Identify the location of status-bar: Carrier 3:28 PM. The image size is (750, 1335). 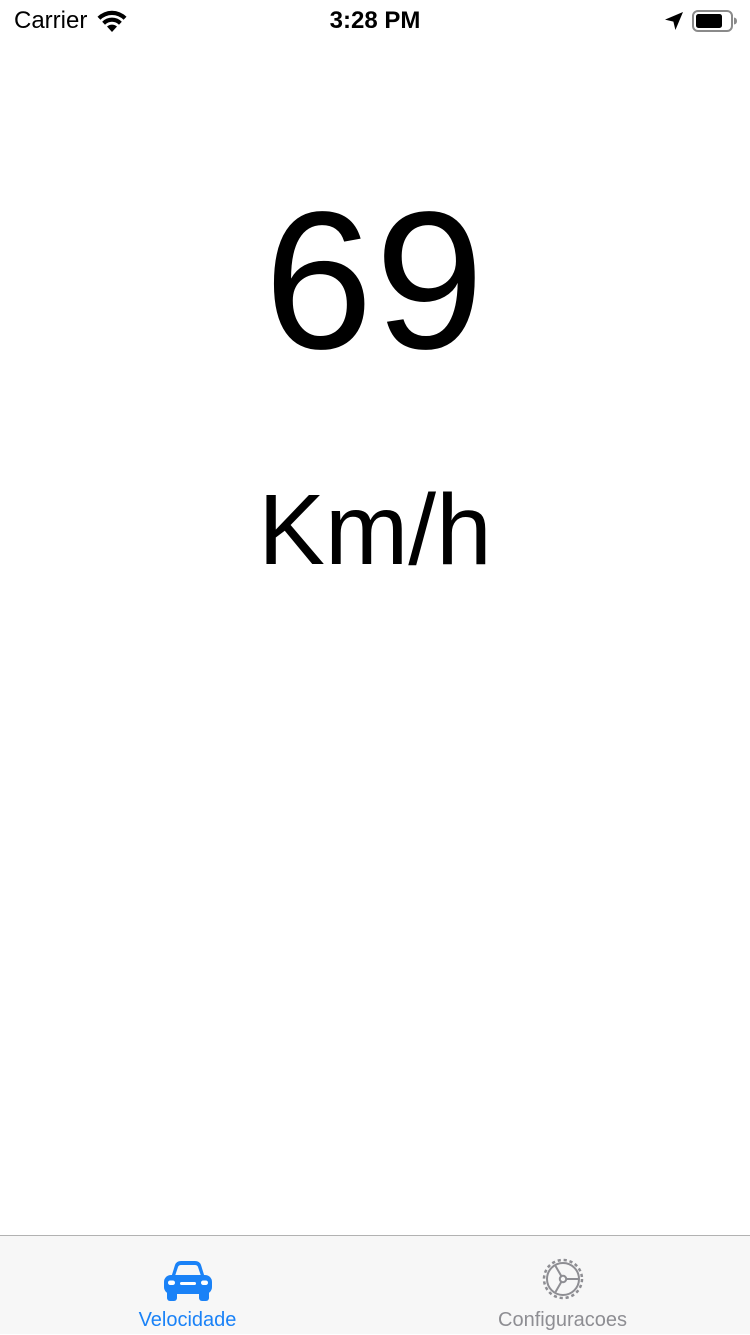
(375, 20).